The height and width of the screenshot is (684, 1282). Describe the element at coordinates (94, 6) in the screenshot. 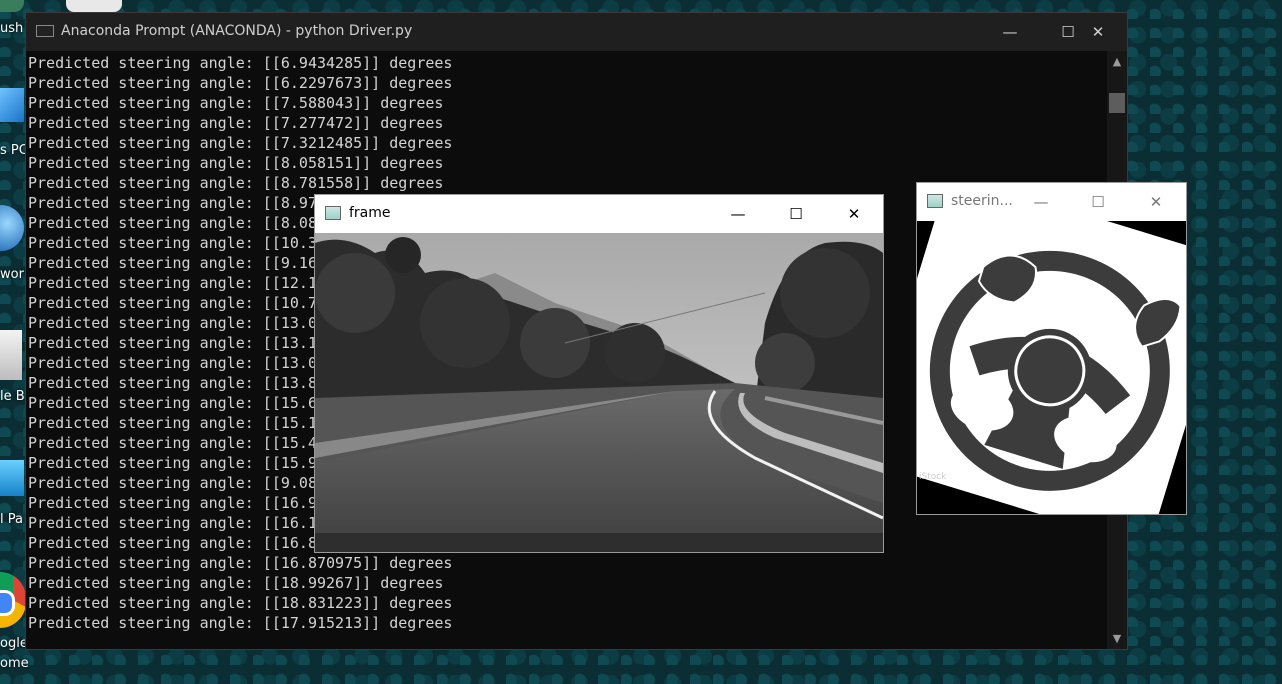

I see `toggle-icon` at that location.